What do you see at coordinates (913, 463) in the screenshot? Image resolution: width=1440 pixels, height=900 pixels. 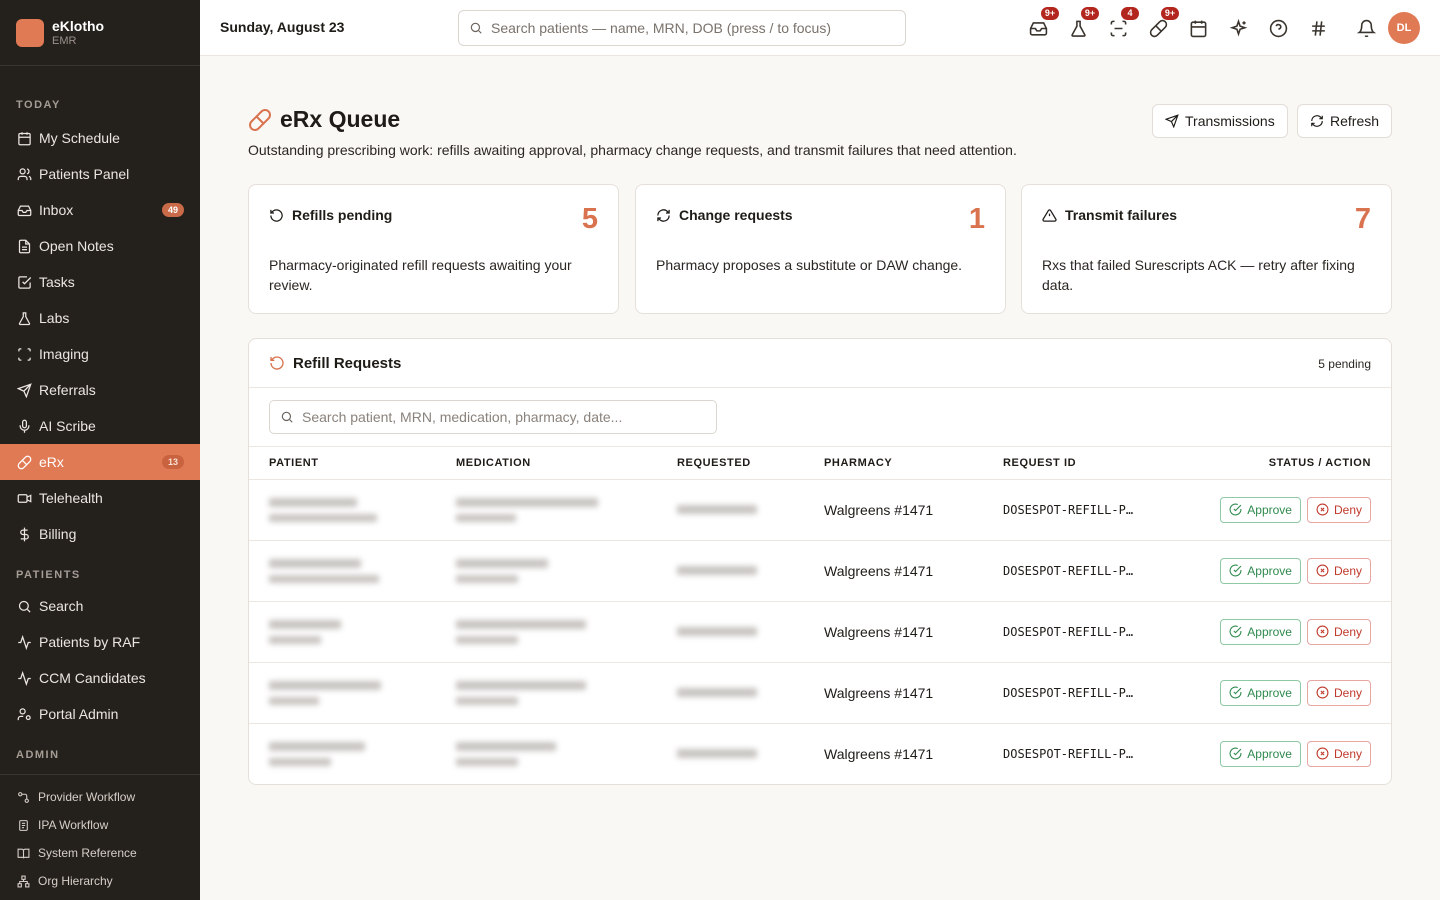 I see `col-pharmacy: PHARMACY` at bounding box center [913, 463].